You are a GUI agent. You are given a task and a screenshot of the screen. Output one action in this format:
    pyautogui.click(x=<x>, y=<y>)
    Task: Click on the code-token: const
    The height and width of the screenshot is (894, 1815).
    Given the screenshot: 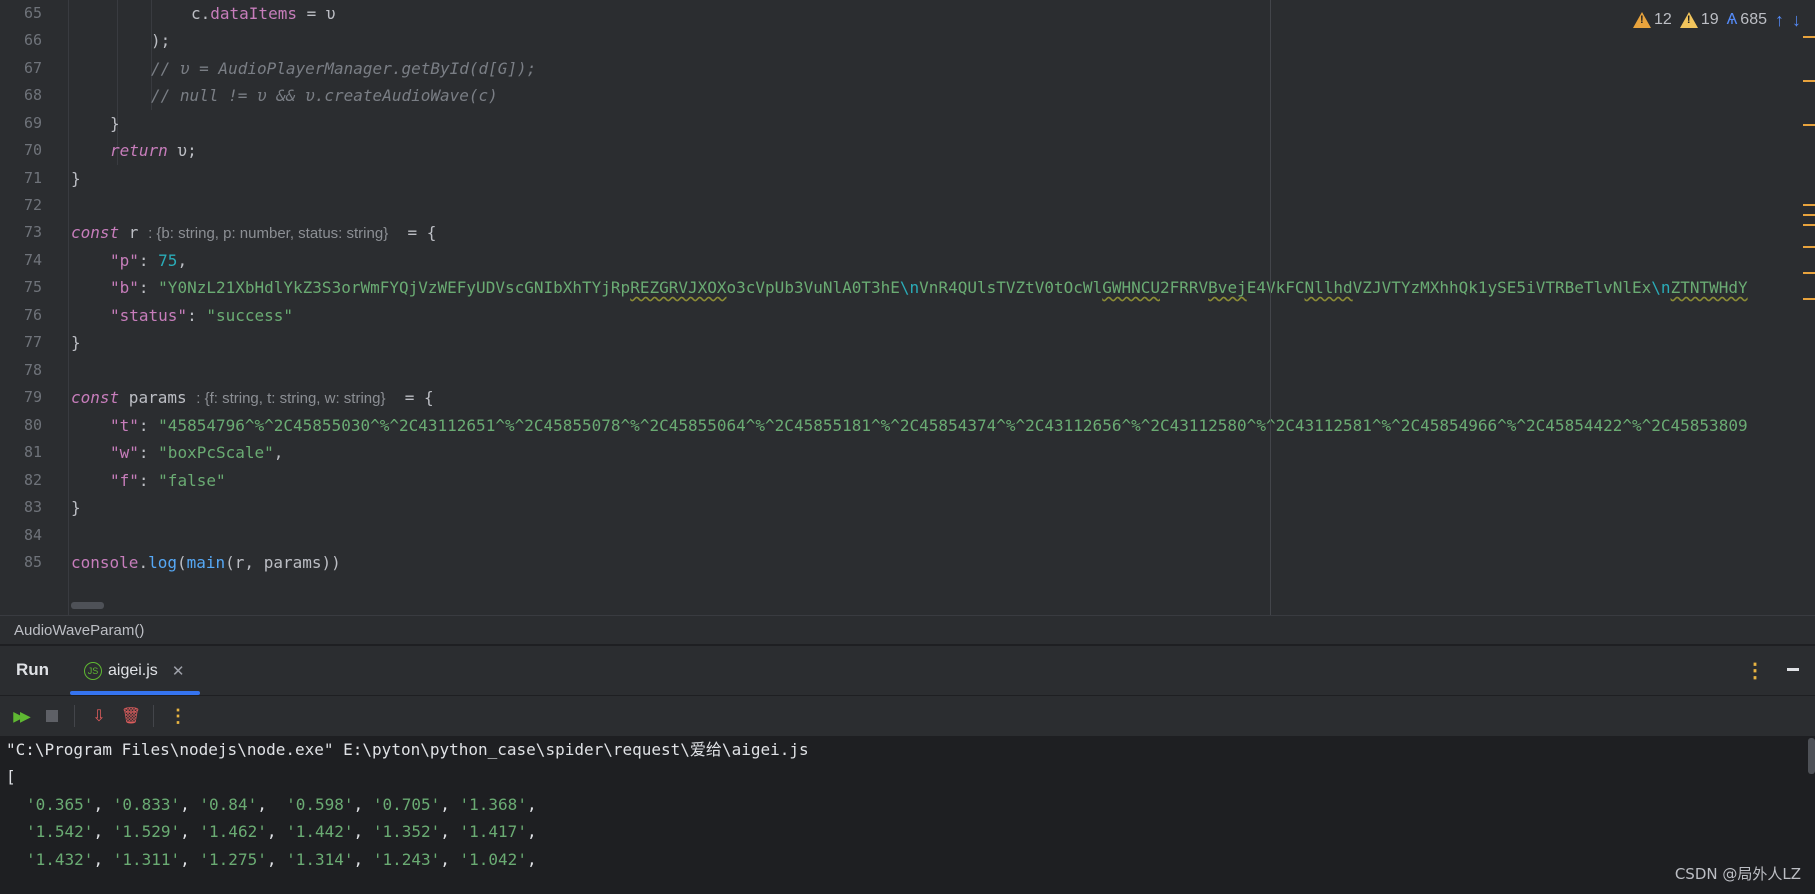 What is the action you would take?
    pyautogui.click(x=95, y=397)
    